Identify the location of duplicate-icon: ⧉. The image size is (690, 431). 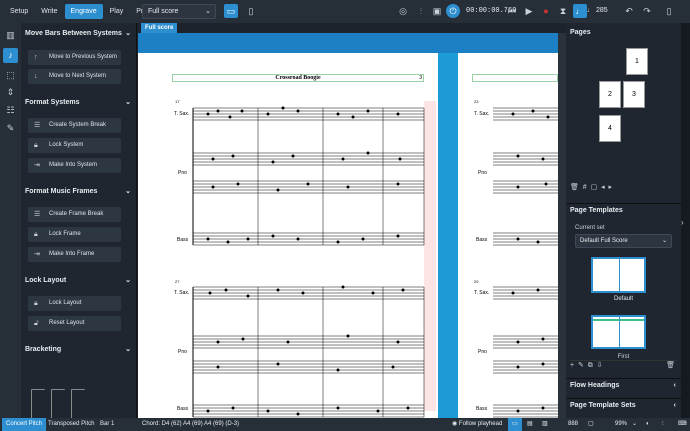
(590, 365).